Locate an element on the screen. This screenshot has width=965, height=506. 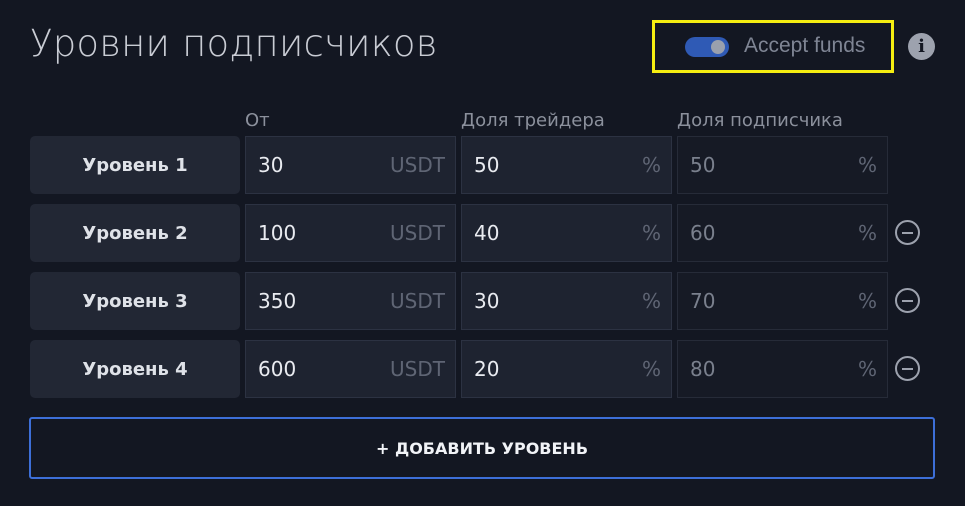
trader-share-input: 20 % is located at coordinates (566, 369).